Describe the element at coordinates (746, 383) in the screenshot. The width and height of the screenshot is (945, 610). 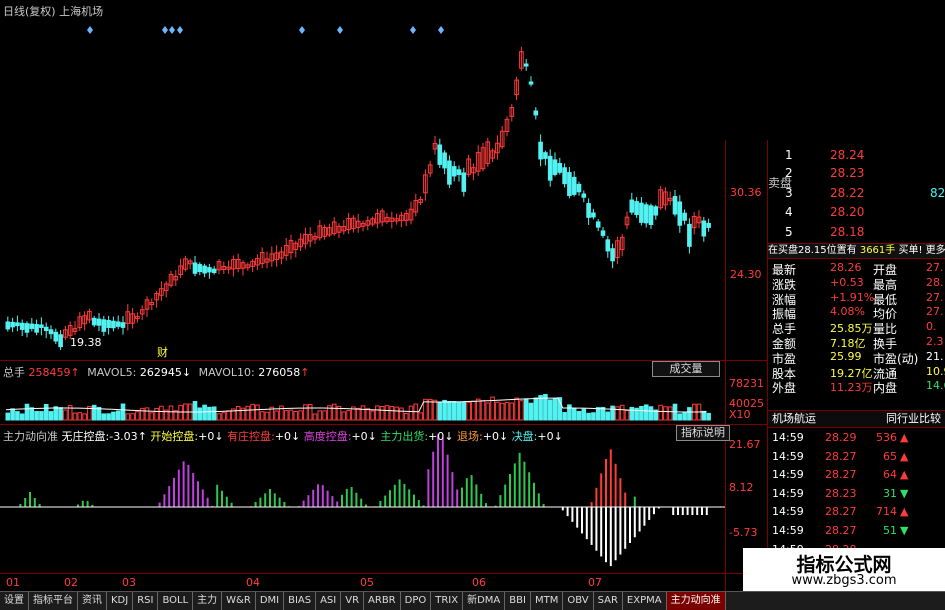
I see `volume-axis-label: 78231` at that location.